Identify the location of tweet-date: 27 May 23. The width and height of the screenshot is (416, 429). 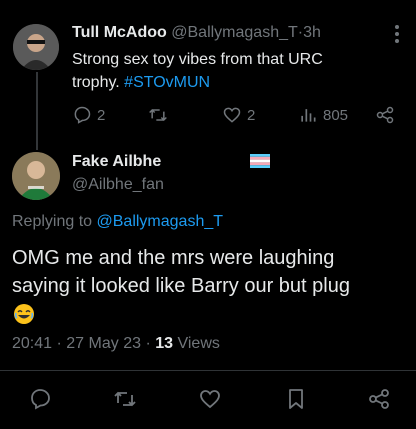
(103, 343).